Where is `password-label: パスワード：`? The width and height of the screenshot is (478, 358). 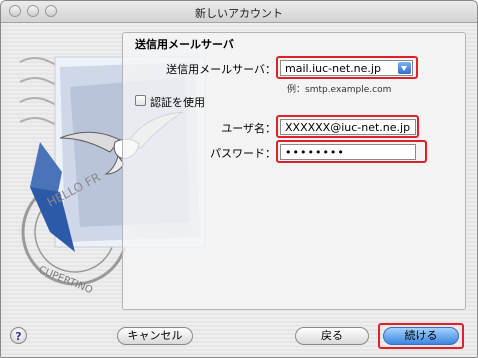
password-label: パスワード： is located at coordinates (243, 153).